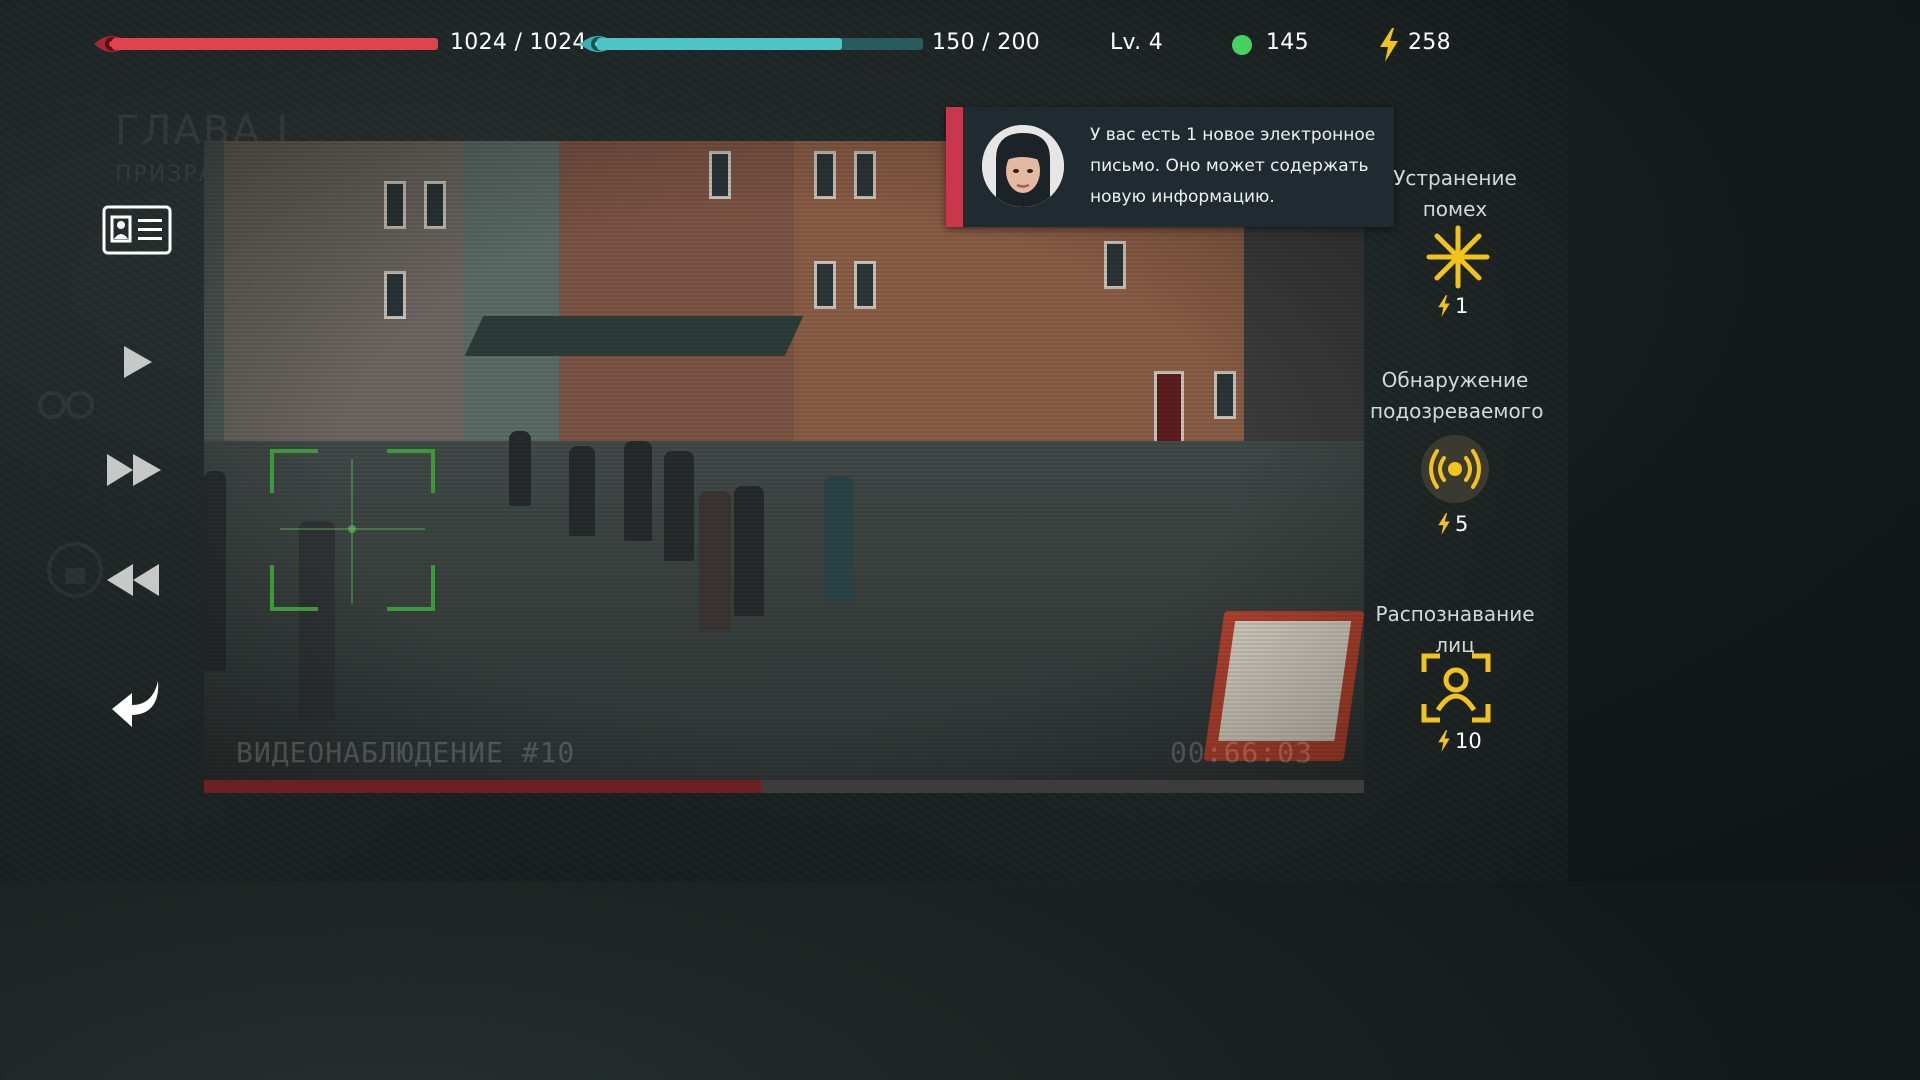 The width and height of the screenshot is (1920, 1080). I want to click on fast-forward-button, so click(135, 470).